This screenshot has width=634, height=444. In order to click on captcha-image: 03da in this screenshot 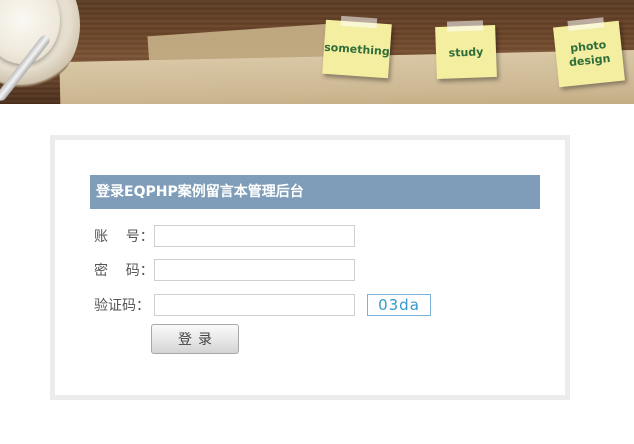, I will do `click(399, 305)`.